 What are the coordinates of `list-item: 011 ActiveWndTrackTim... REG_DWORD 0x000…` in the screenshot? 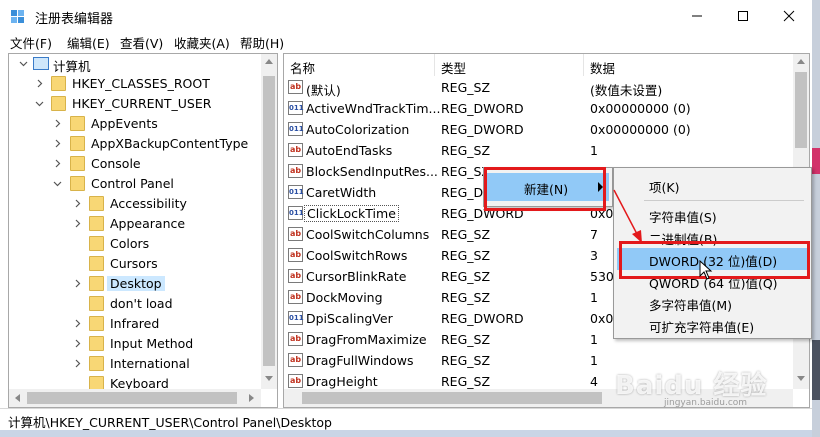 It's located at (539, 108).